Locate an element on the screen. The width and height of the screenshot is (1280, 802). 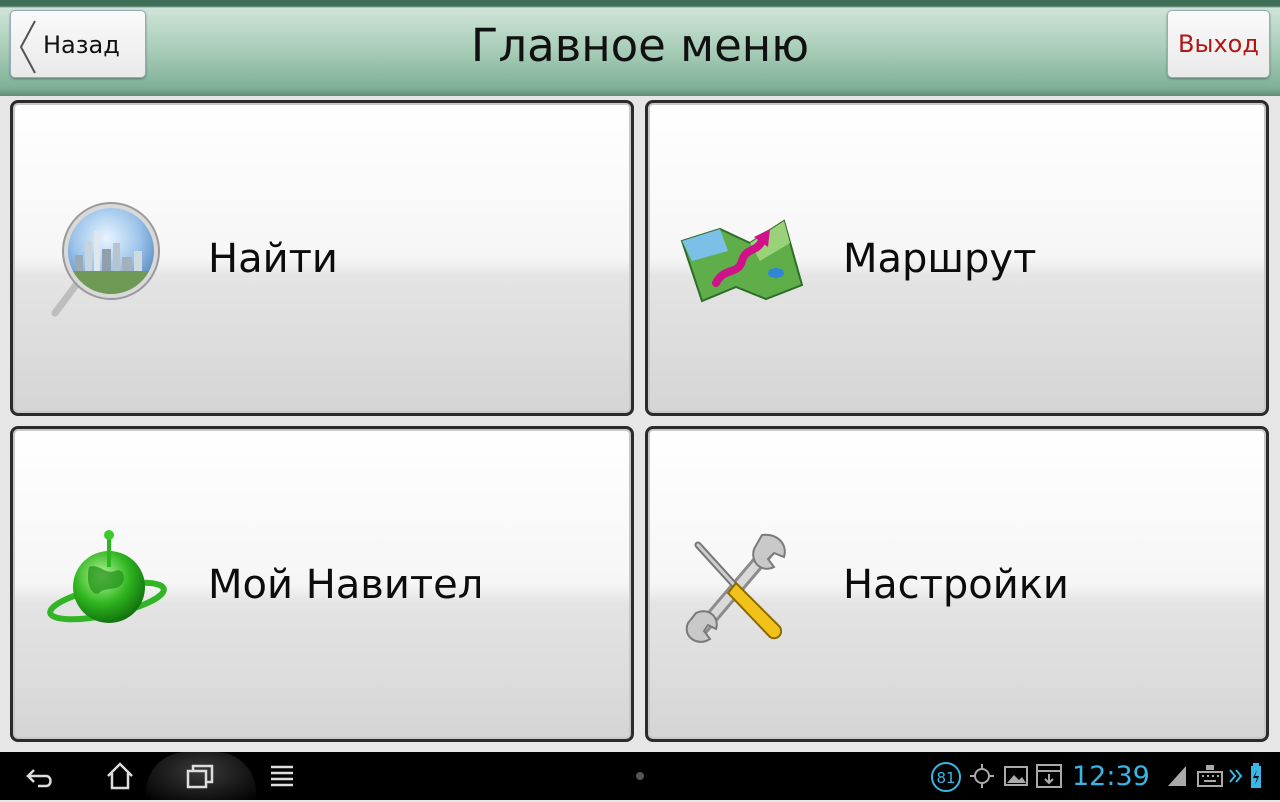
menu-icon is located at coordinates (282, 776).